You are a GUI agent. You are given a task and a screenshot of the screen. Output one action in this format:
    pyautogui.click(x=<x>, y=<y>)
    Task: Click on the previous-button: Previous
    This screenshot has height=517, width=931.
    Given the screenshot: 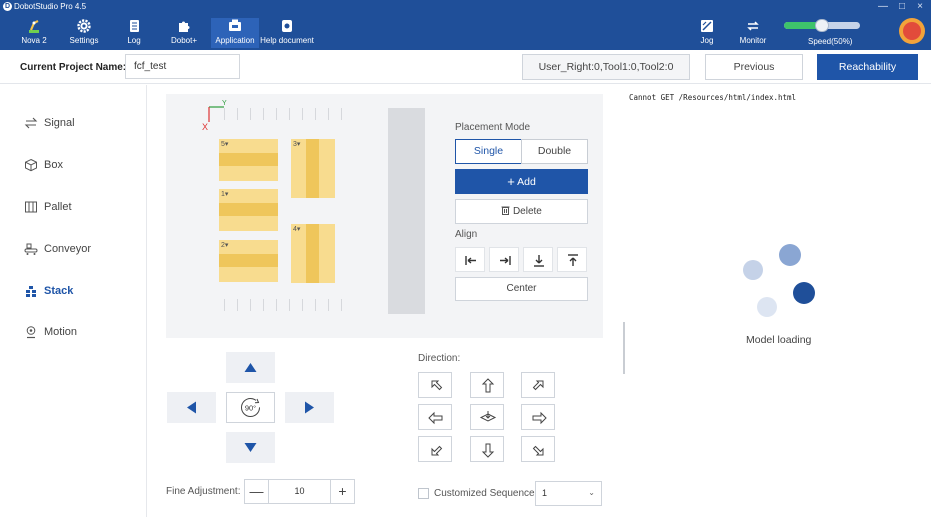 What is the action you would take?
    pyautogui.click(x=754, y=67)
    